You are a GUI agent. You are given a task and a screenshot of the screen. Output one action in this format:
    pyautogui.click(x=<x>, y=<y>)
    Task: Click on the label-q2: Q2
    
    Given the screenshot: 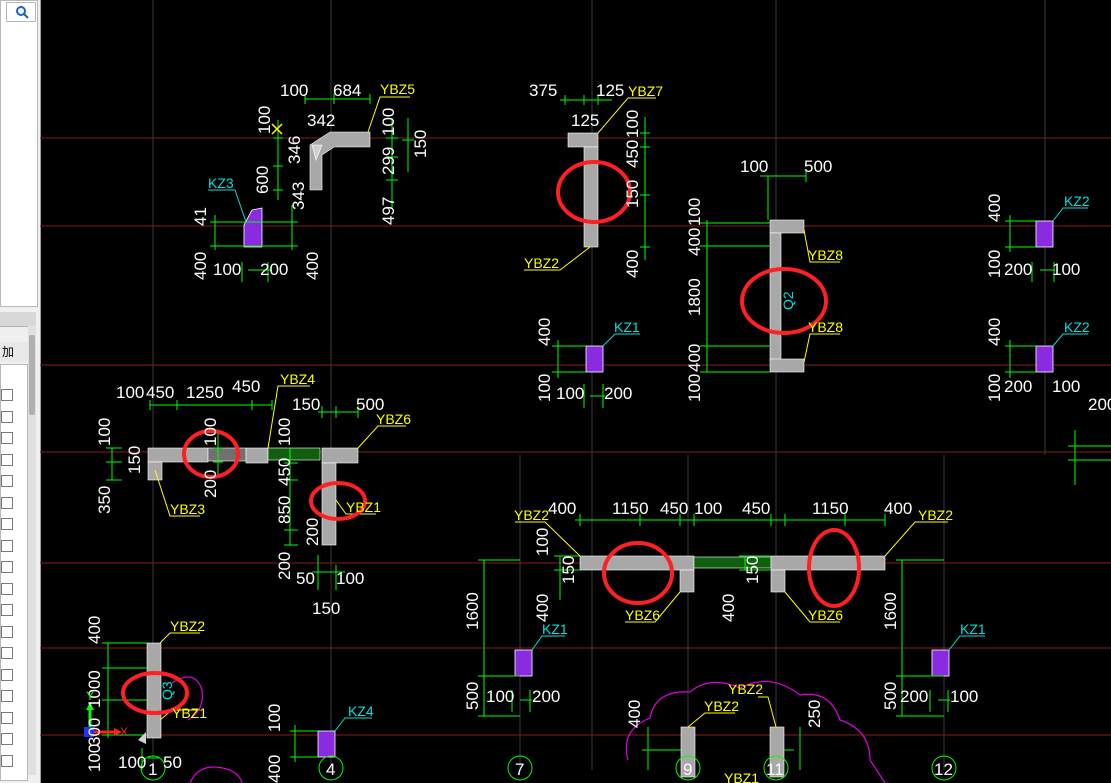 What is the action you would take?
    pyautogui.click(x=788, y=300)
    